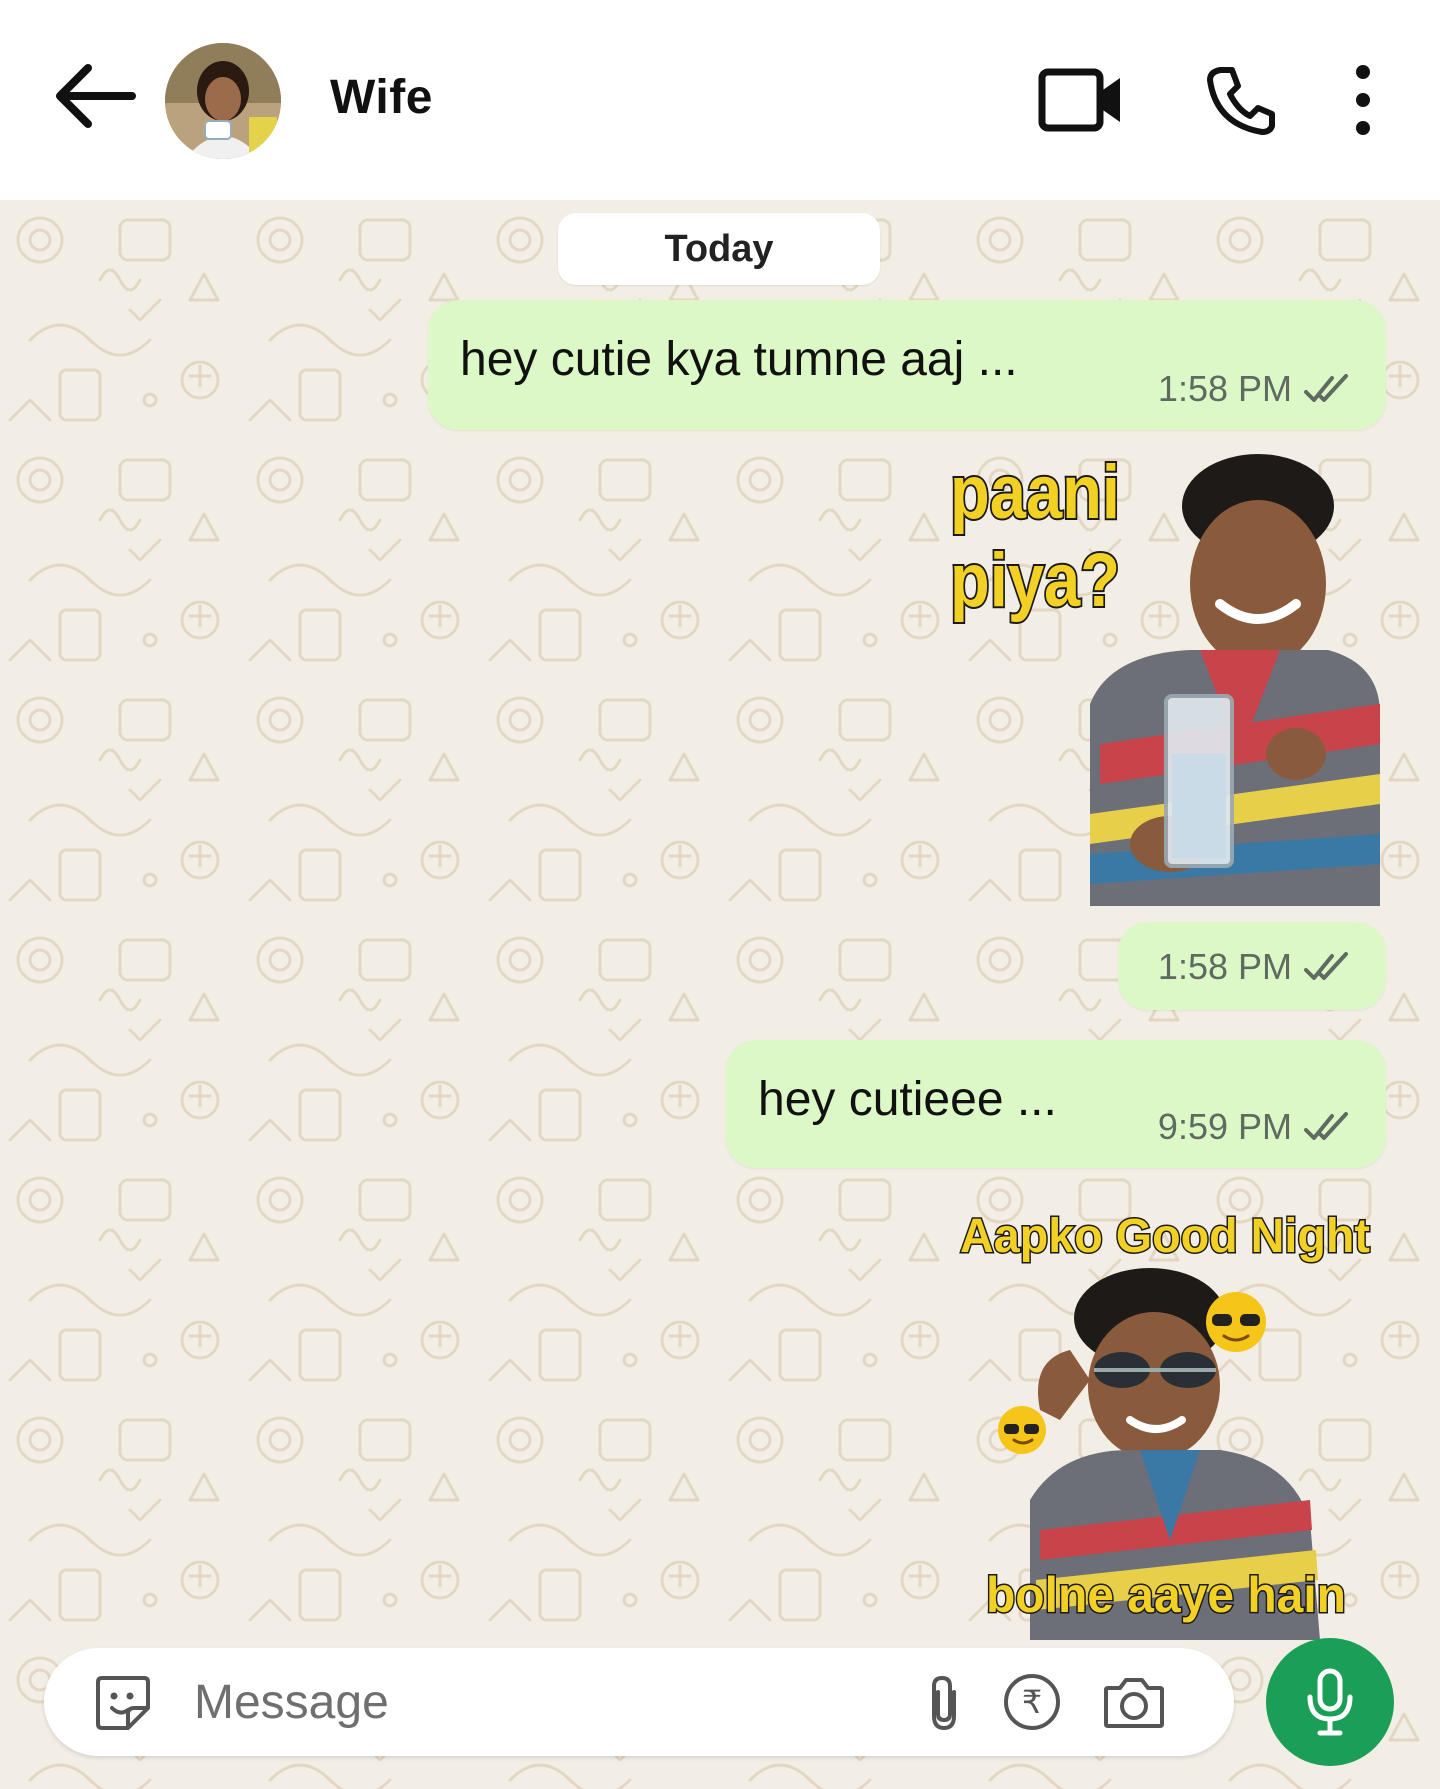 This screenshot has height=1789, width=1440. Describe the element at coordinates (1166, 1595) in the screenshot. I see `sticker-caption-bottom: bolne aaye hain` at that location.